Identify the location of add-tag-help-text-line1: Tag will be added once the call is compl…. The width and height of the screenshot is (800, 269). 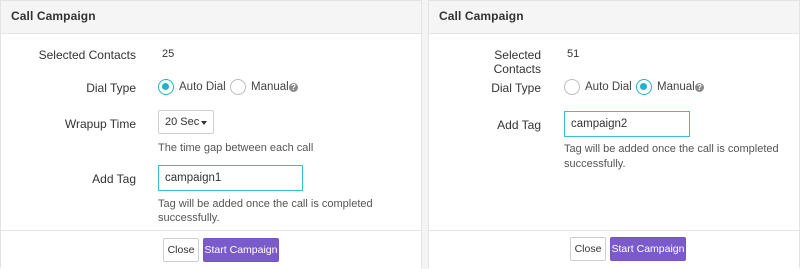
(671, 149).